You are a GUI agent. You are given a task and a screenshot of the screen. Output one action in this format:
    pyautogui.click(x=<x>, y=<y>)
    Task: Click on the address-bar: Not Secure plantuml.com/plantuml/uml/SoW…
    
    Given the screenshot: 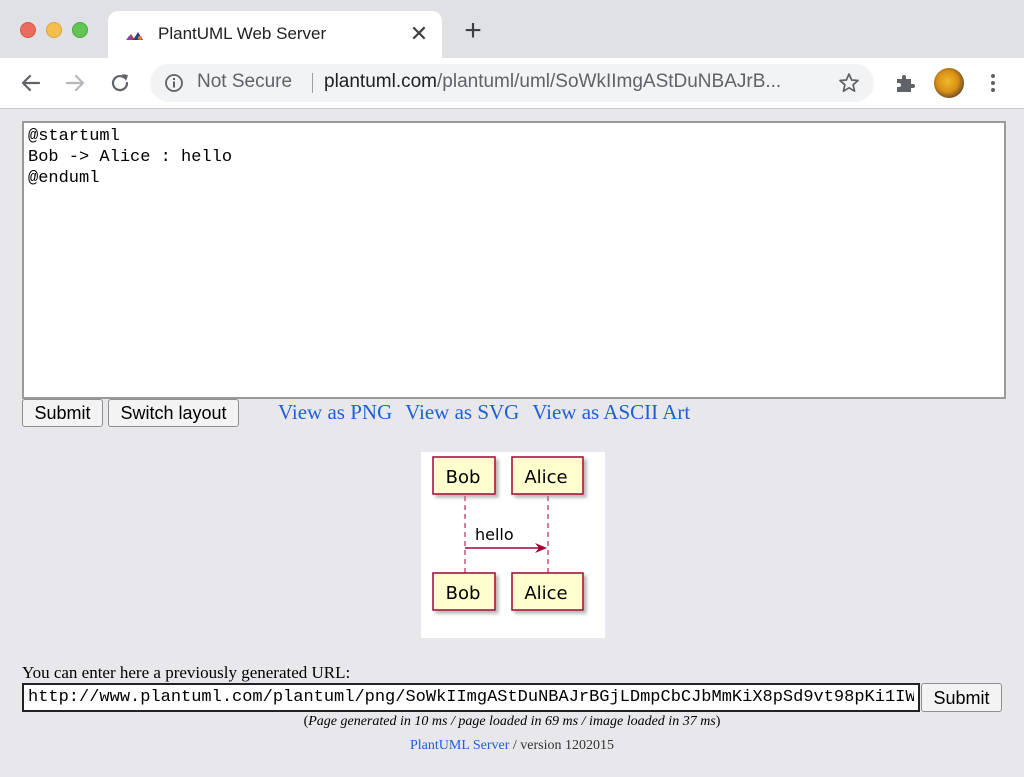 What is the action you would take?
    pyautogui.click(x=512, y=83)
    